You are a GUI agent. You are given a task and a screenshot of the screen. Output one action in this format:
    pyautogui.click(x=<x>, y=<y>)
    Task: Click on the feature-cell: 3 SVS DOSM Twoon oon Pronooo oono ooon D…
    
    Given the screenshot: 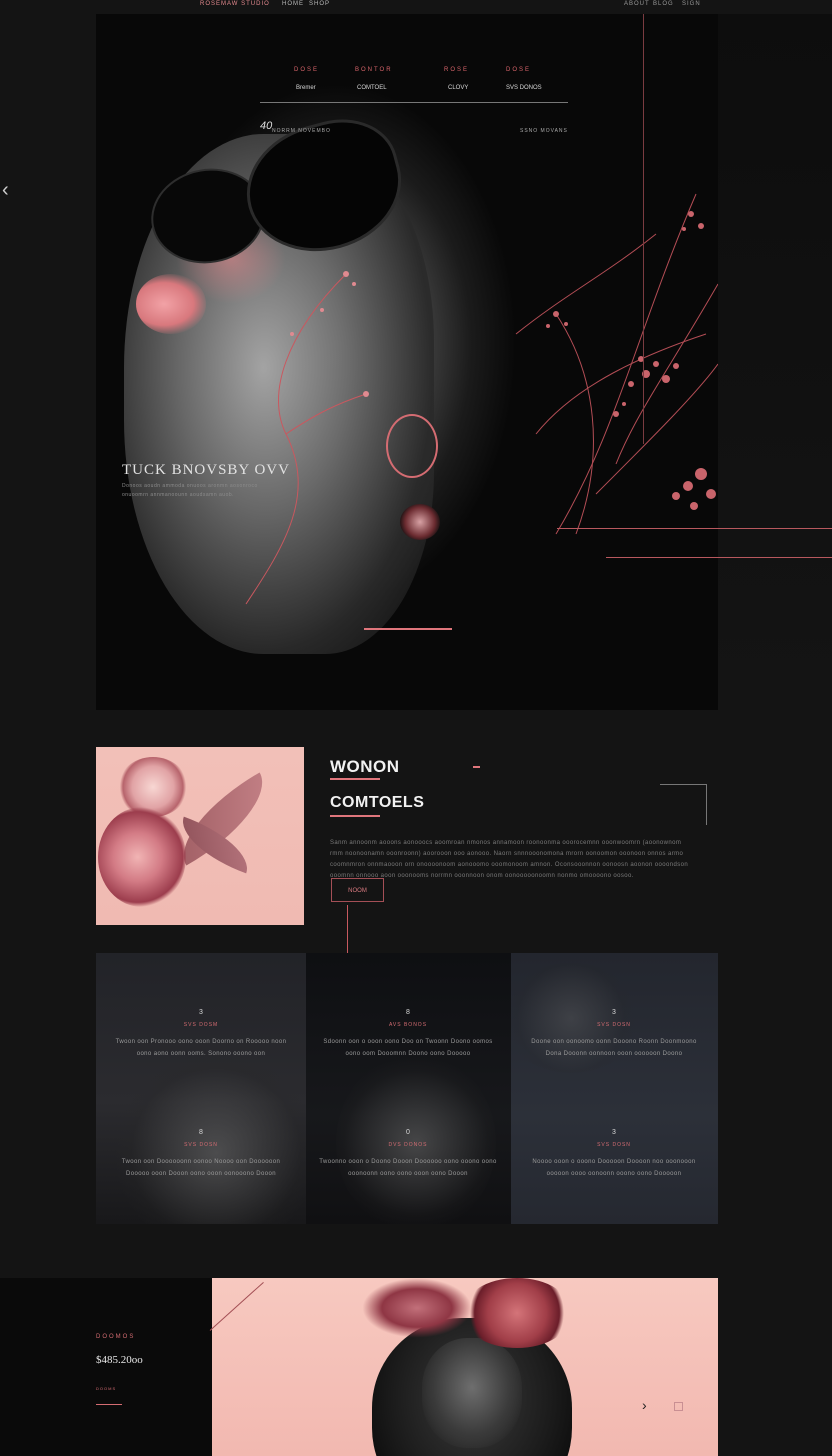 What is the action you would take?
    pyautogui.click(x=201, y=1034)
    